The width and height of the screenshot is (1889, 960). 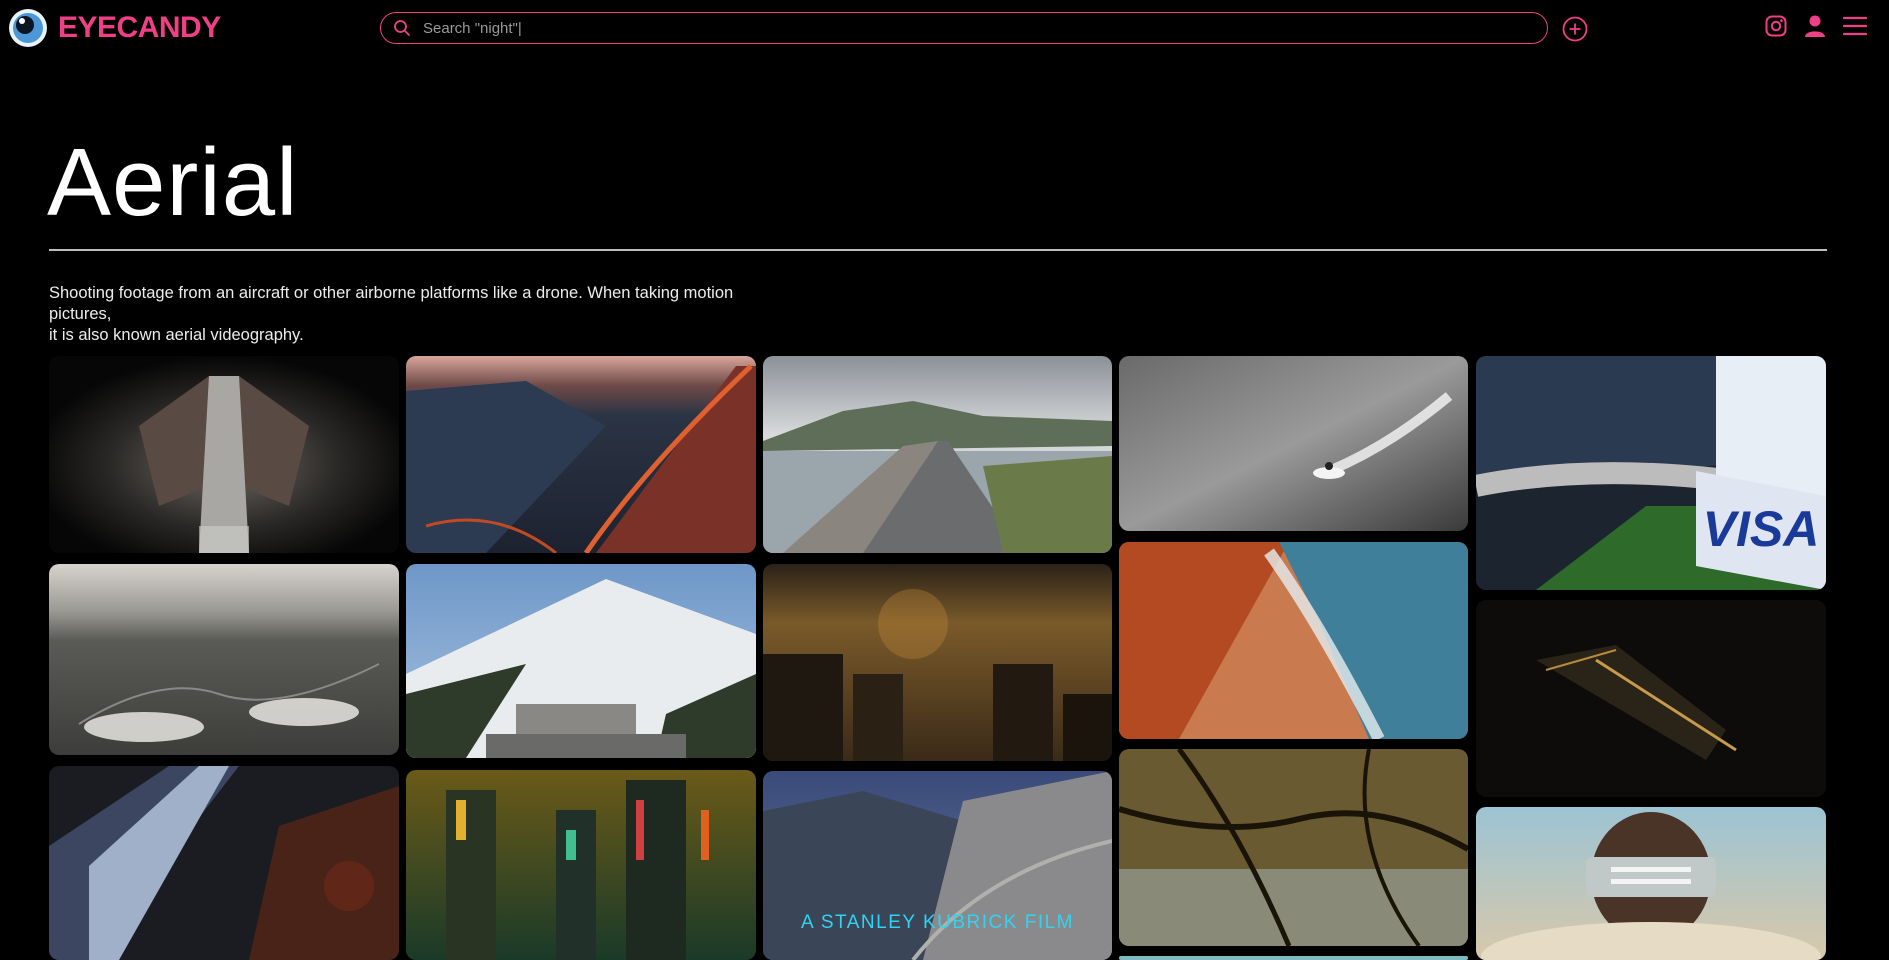 I want to click on gallery-item-night-bridge, so click(x=1651, y=698).